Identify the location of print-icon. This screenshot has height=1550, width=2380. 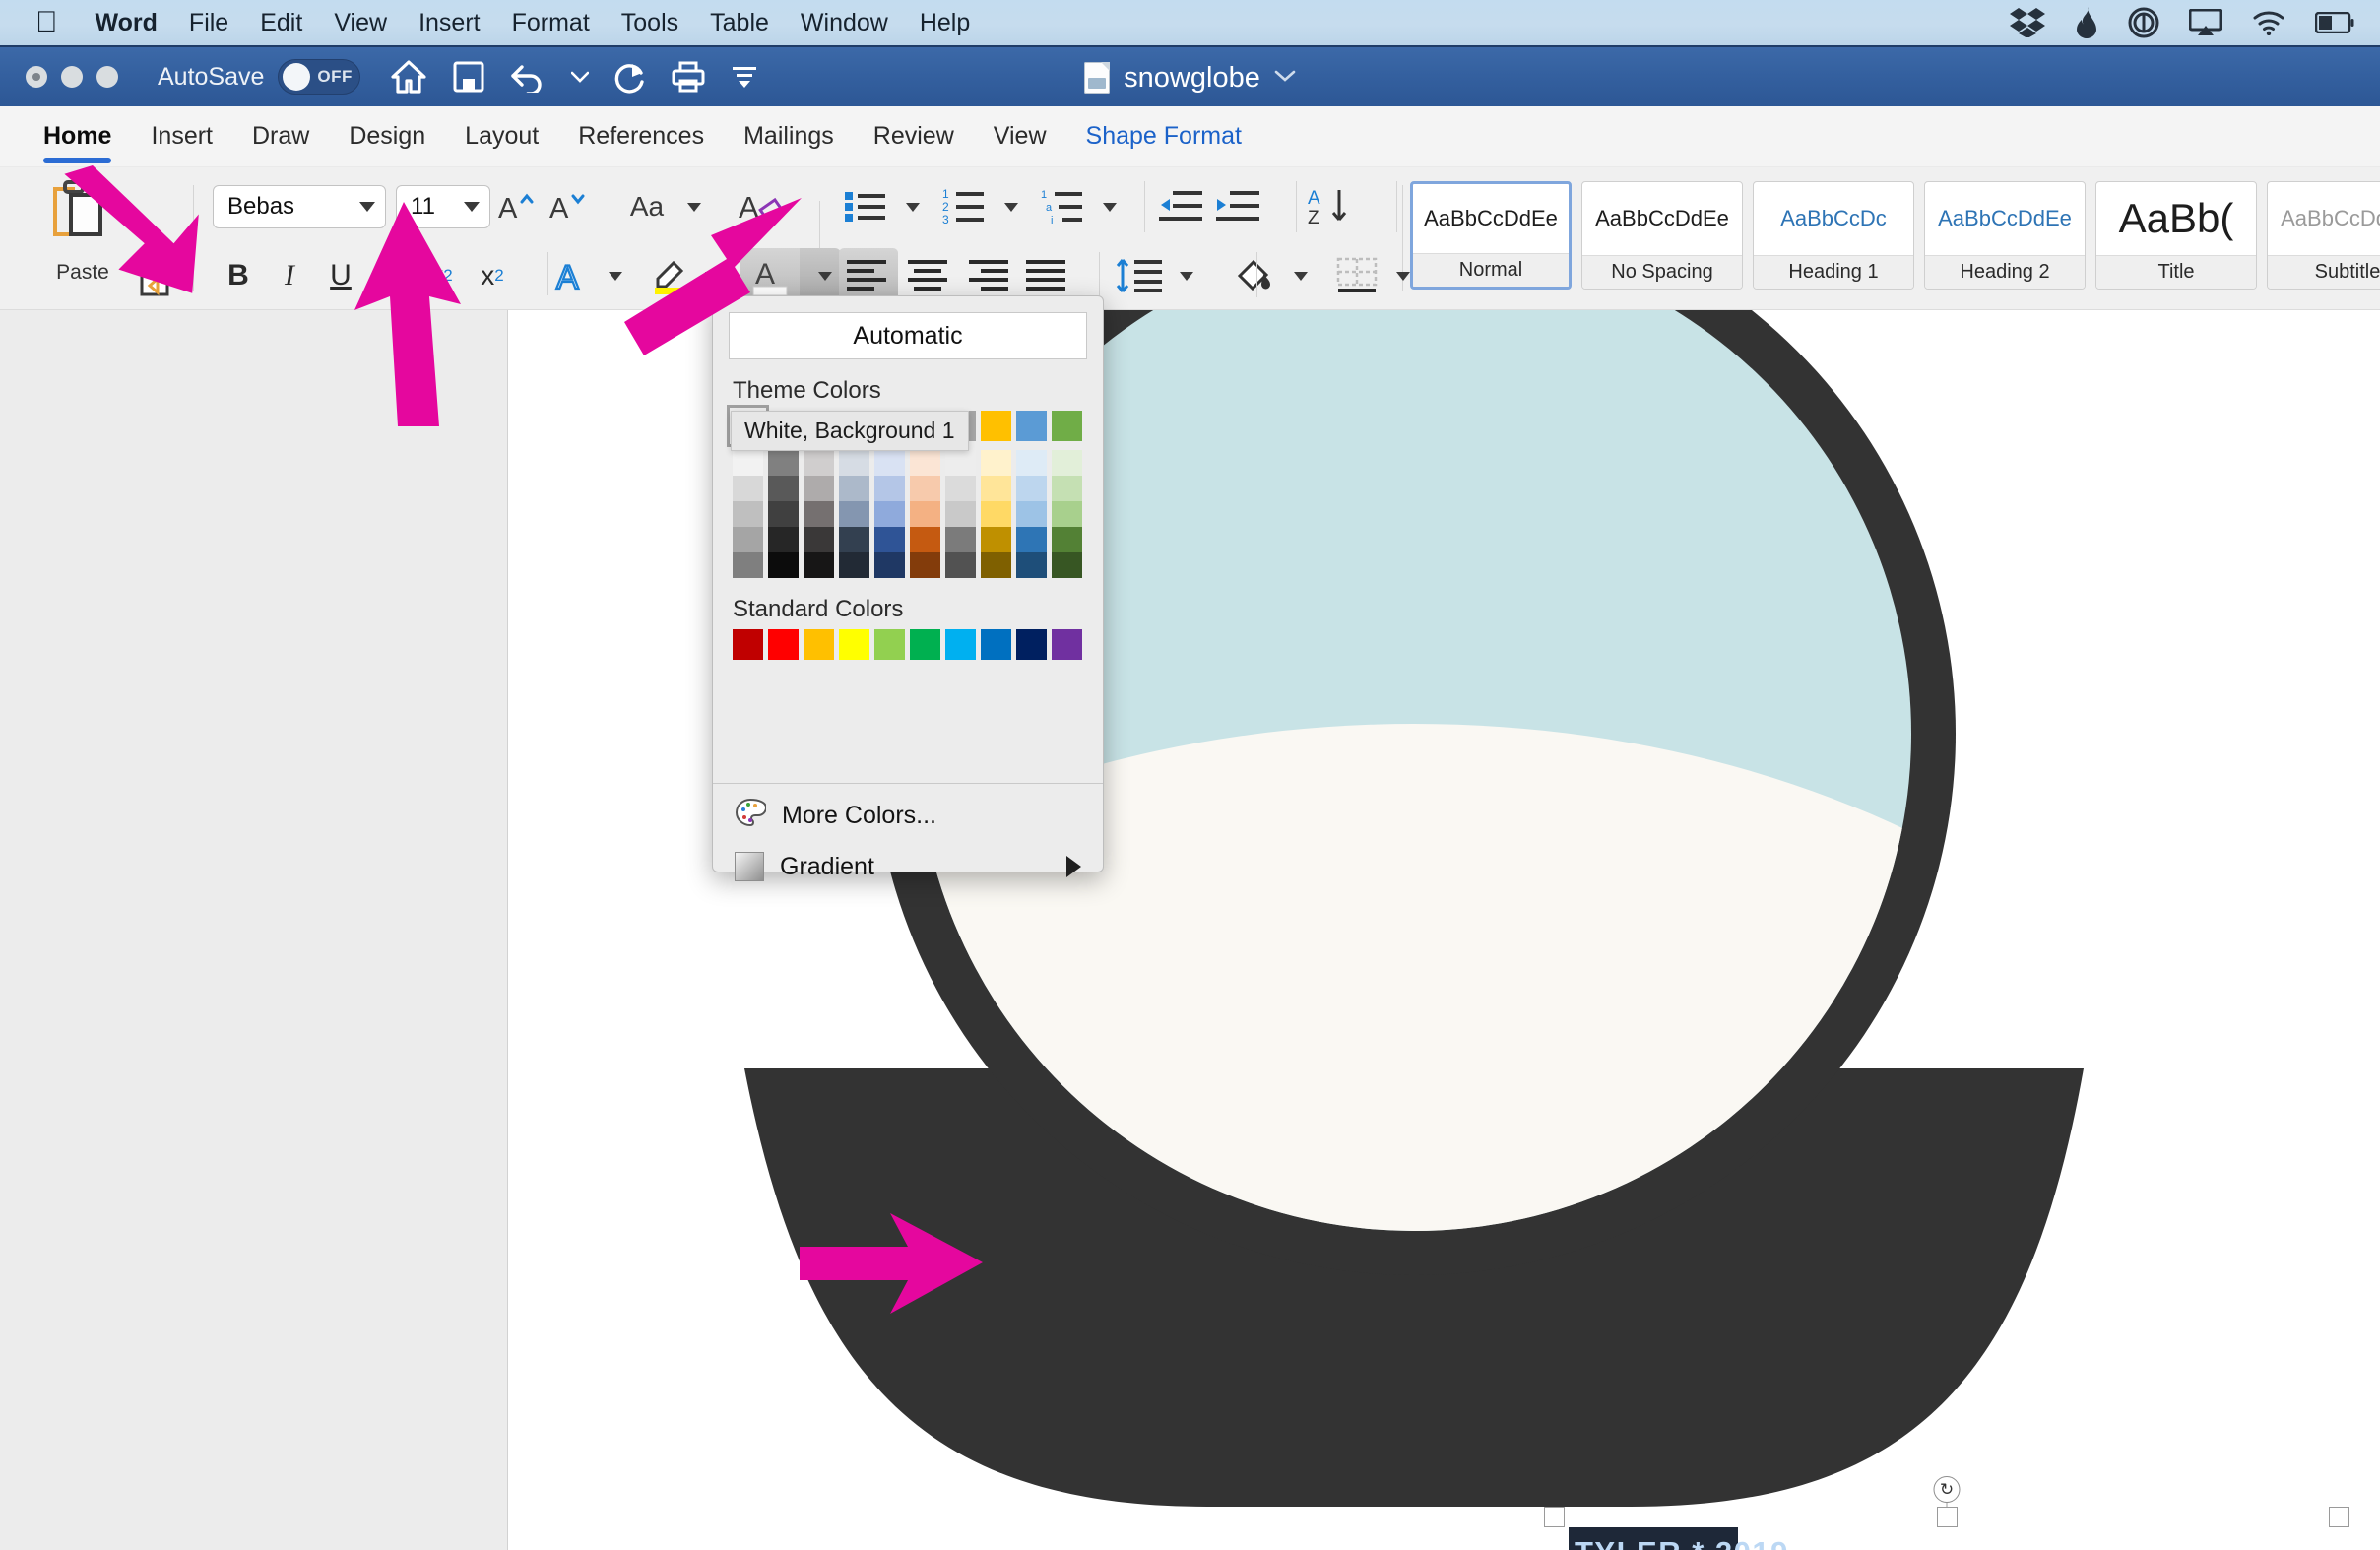
(688, 77).